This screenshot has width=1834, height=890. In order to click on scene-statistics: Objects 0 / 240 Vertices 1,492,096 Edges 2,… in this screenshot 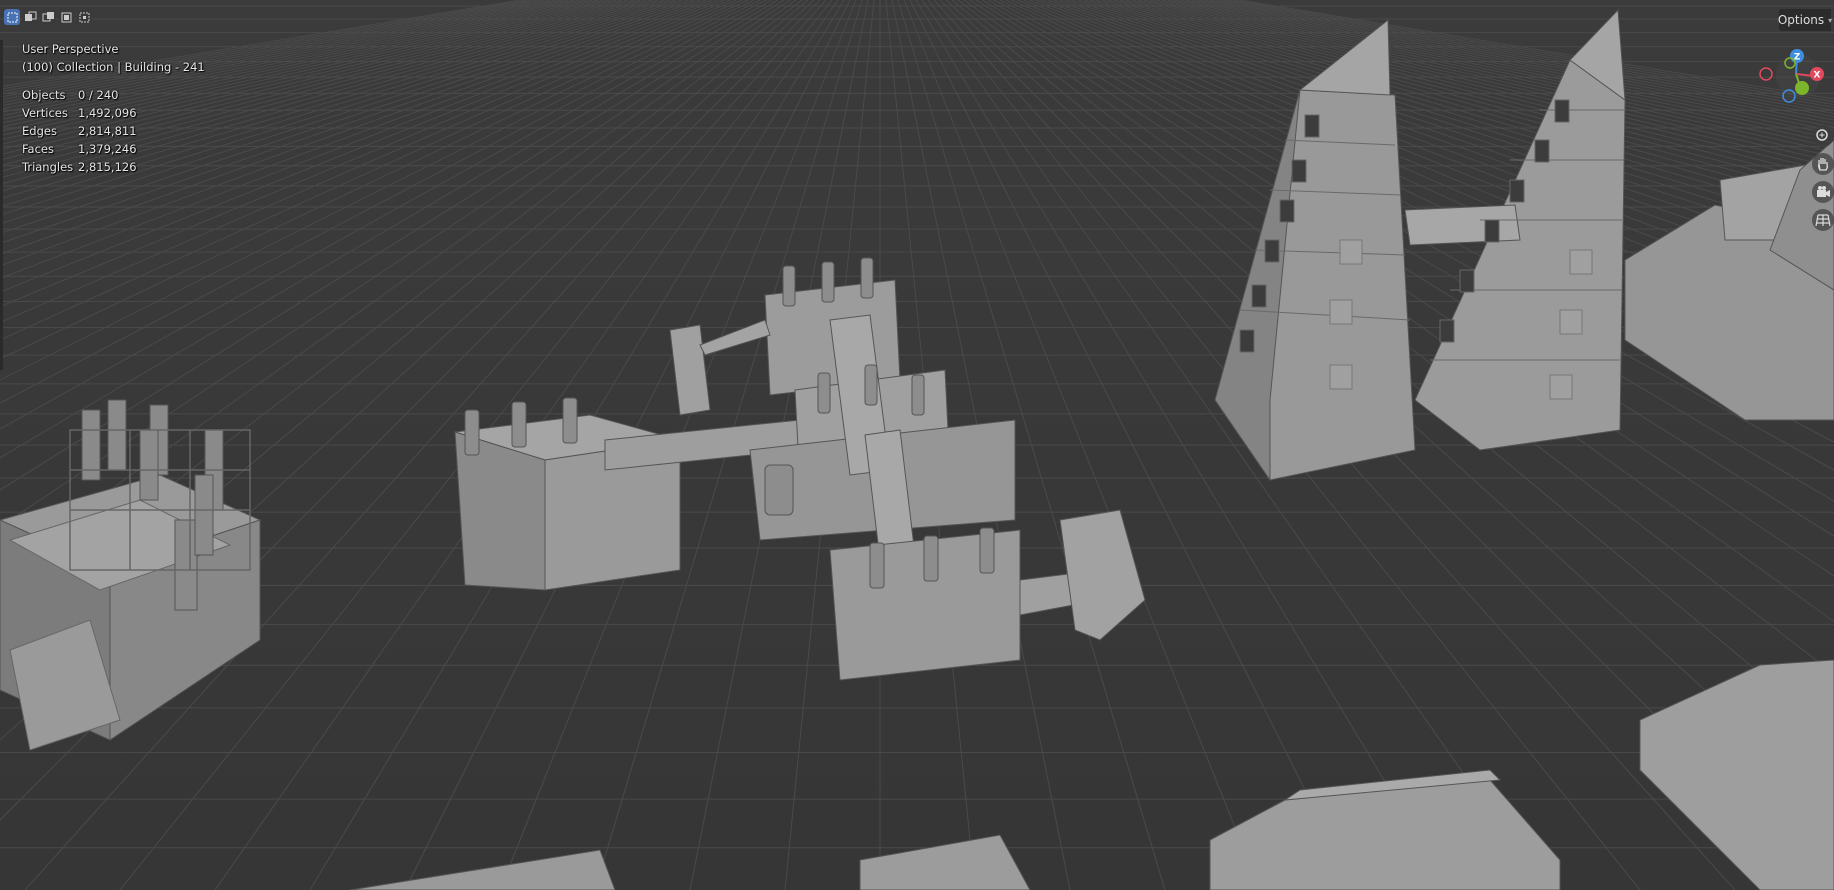, I will do `click(79, 131)`.